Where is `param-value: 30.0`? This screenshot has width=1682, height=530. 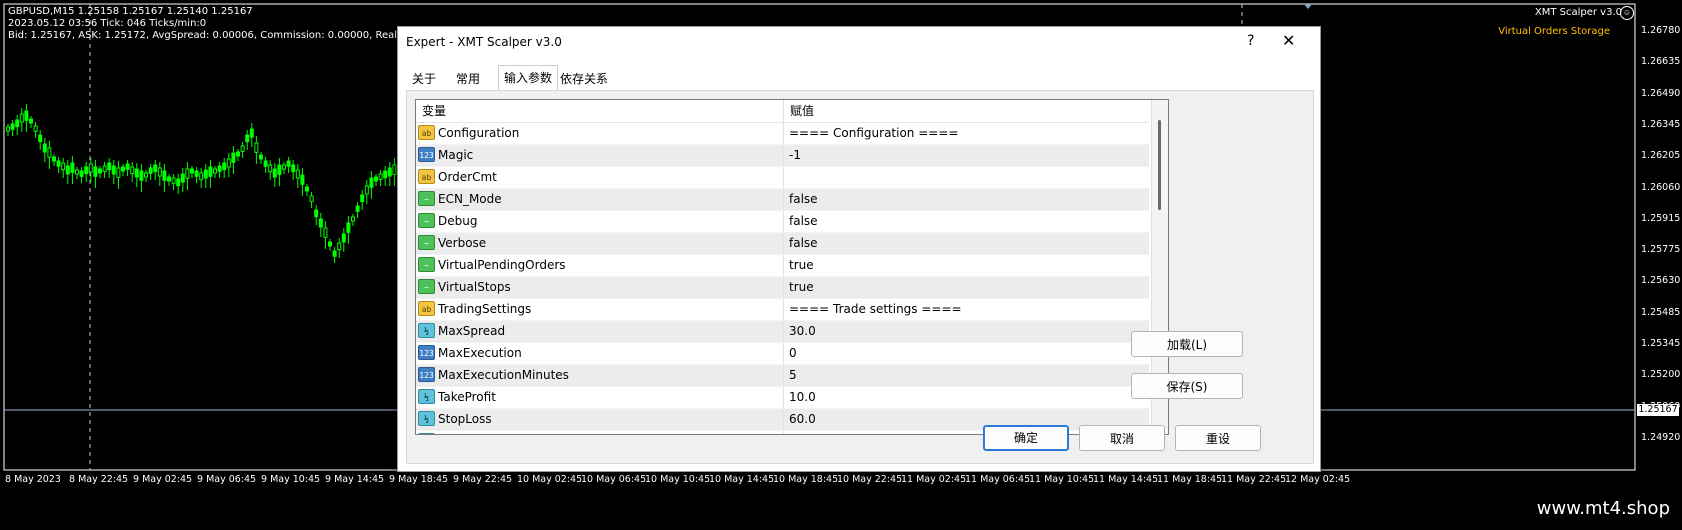 param-value: 30.0 is located at coordinates (802, 331).